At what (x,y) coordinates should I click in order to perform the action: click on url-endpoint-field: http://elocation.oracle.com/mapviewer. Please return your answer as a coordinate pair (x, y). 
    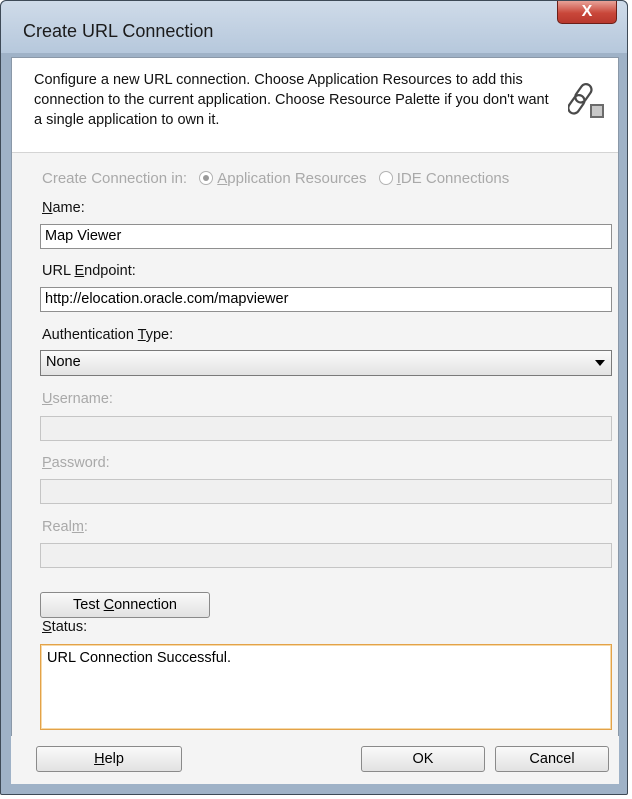
    Looking at the image, I should click on (326, 299).